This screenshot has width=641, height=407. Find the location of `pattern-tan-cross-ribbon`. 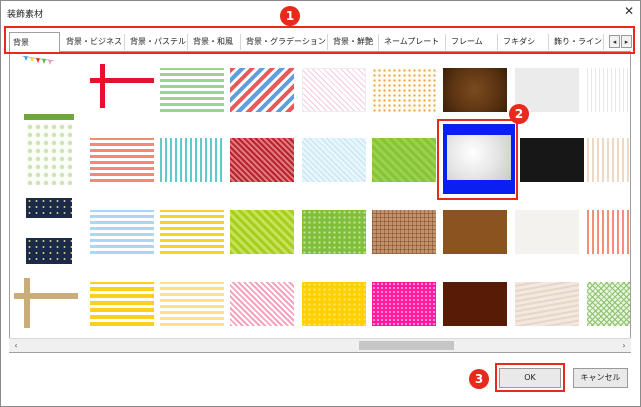

pattern-tan-cross-ribbon is located at coordinates (46, 303).